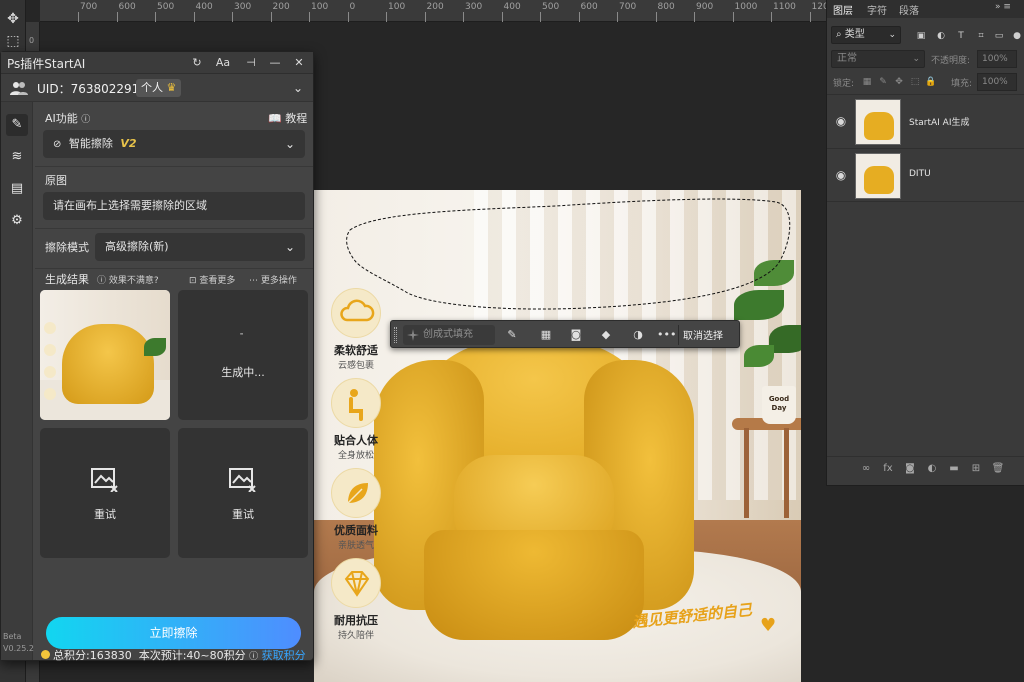 The image size is (1024, 682). Describe the element at coordinates (356, 350) in the screenshot. I see `feature-title: 柔软舒适` at that location.